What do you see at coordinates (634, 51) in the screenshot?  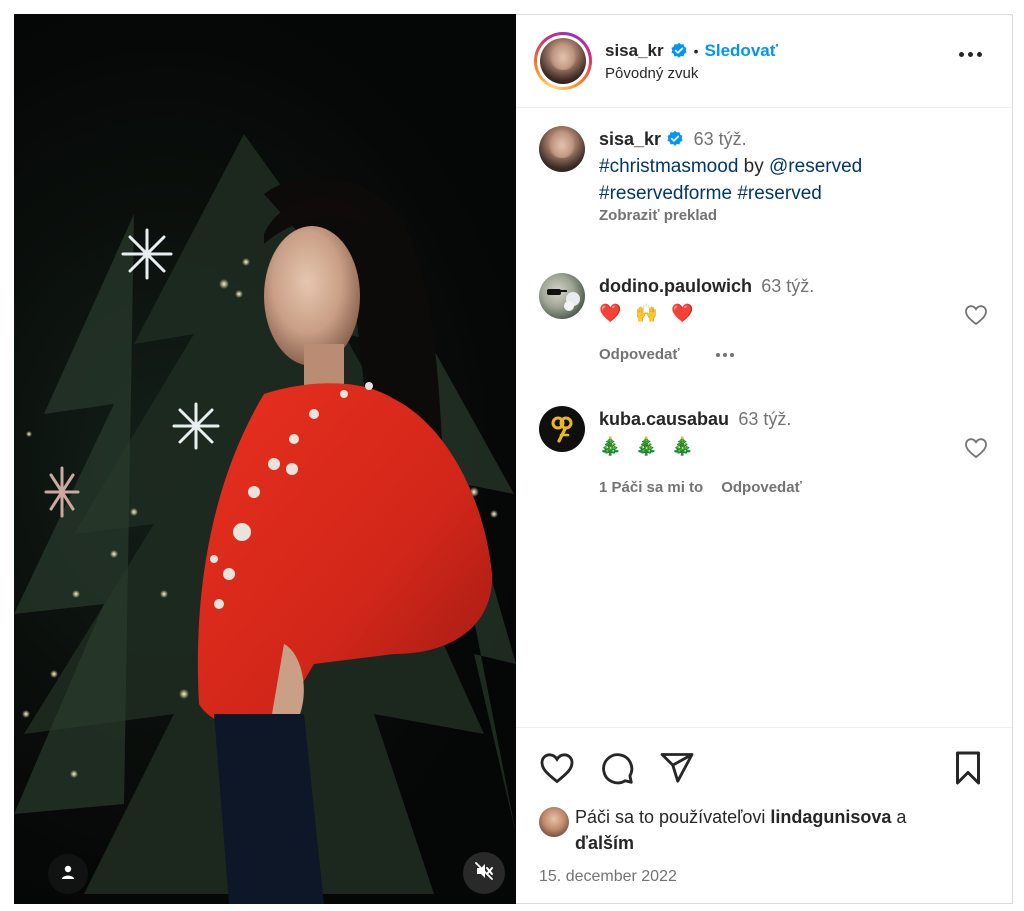 I see `author-username: sisa_kr` at bounding box center [634, 51].